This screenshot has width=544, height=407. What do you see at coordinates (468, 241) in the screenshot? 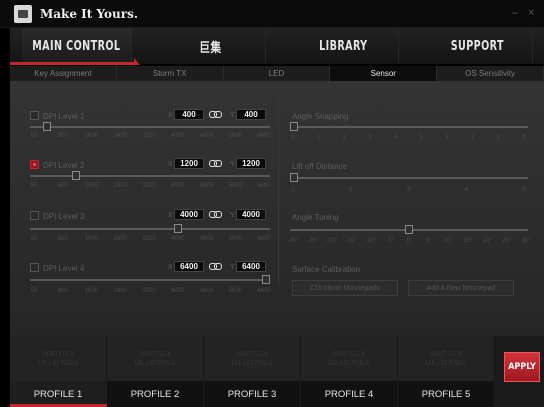
I see `tick-label: 15°` at bounding box center [468, 241].